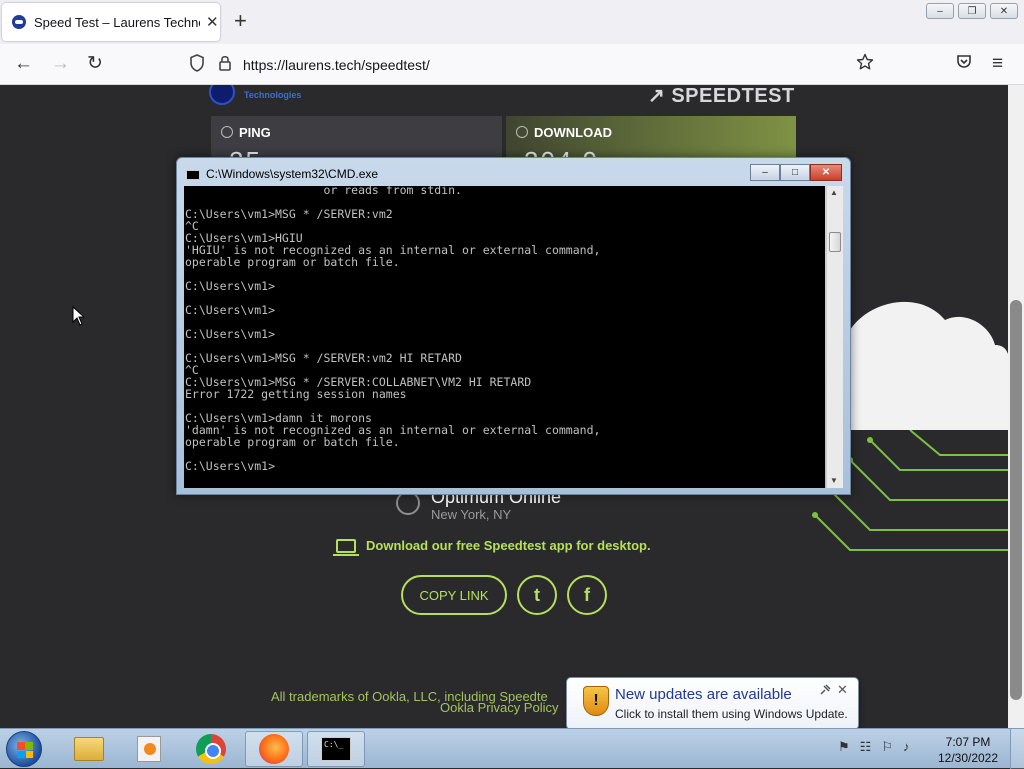  I want to click on clock-time: 7:07 PM, so click(968, 742).